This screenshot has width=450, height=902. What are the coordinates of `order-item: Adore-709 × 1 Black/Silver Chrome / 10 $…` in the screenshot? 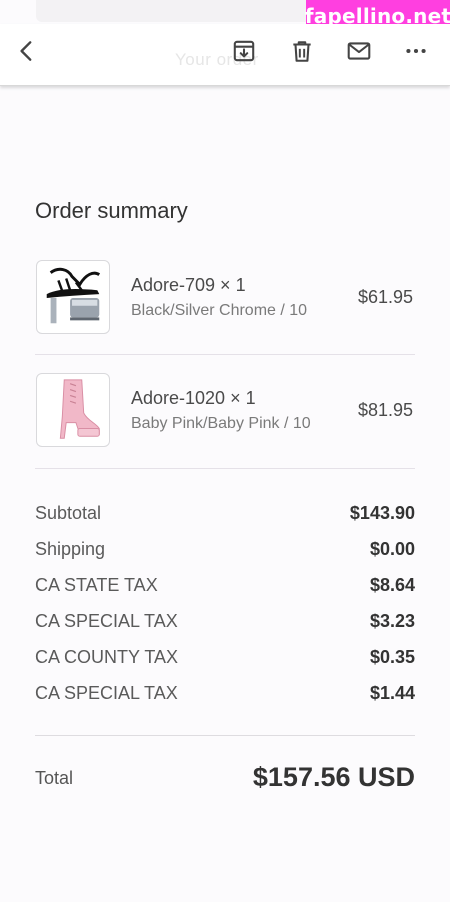 It's located at (225, 298).